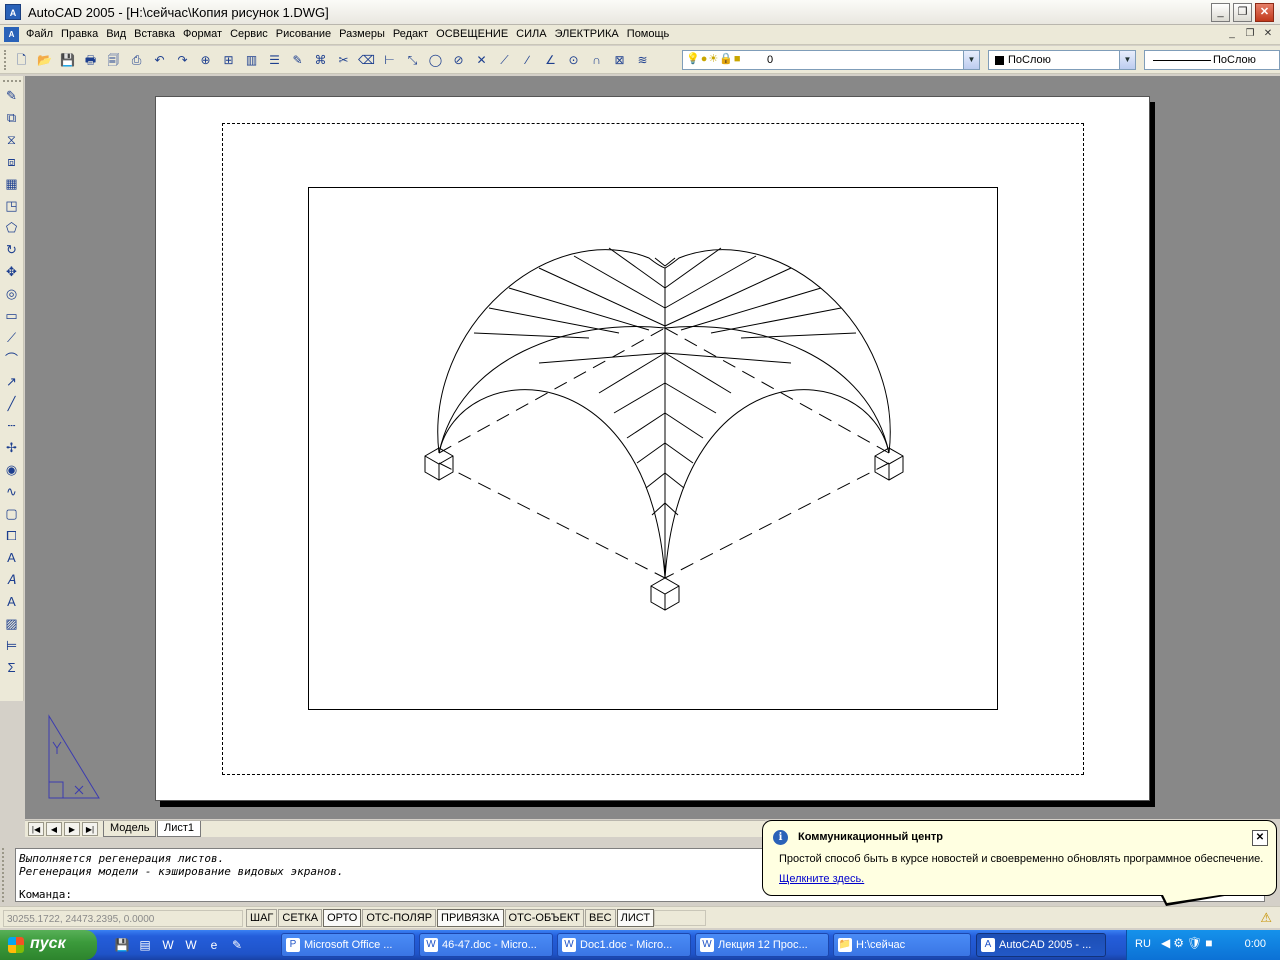 Image resolution: width=1280 pixels, height=960 pixels. I want to click on menu-item: Вставка, so click(154, 34).